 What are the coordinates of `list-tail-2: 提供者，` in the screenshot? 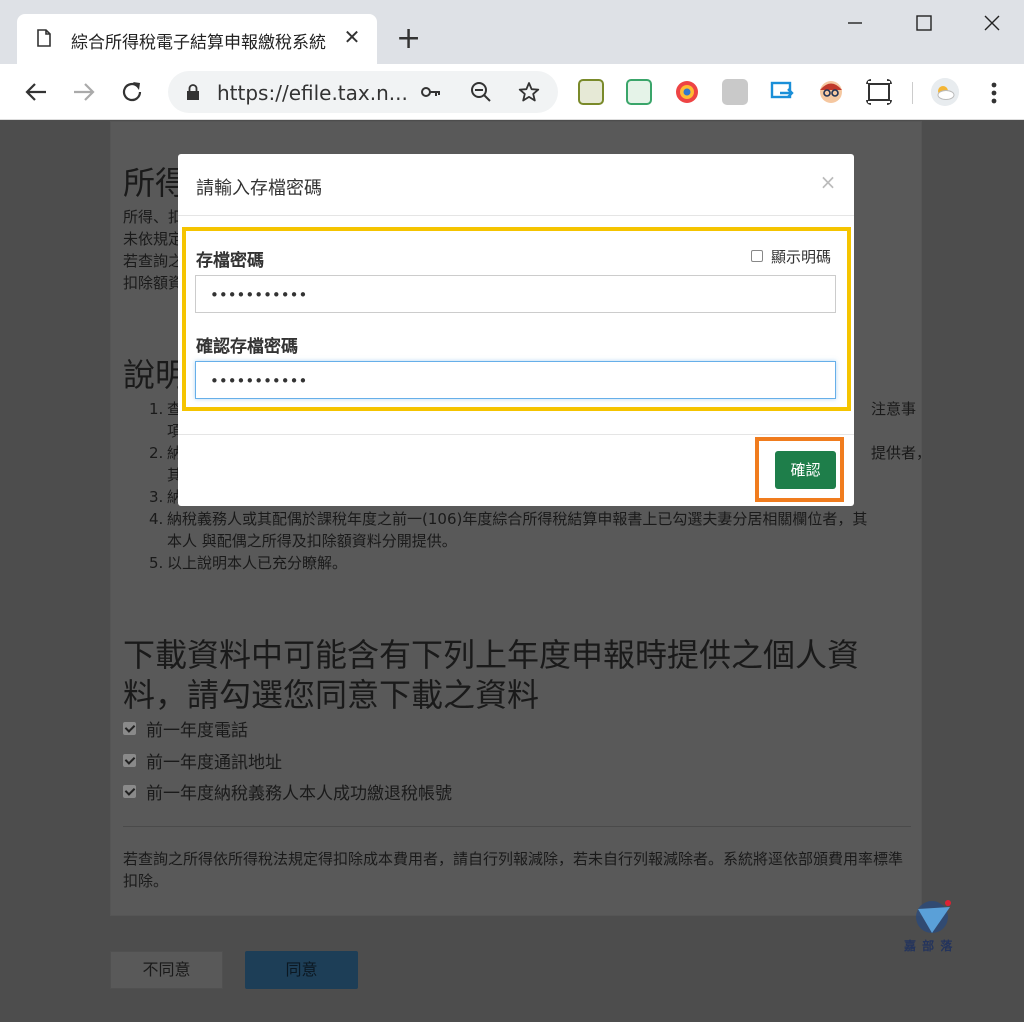 It's located at (901, 453).